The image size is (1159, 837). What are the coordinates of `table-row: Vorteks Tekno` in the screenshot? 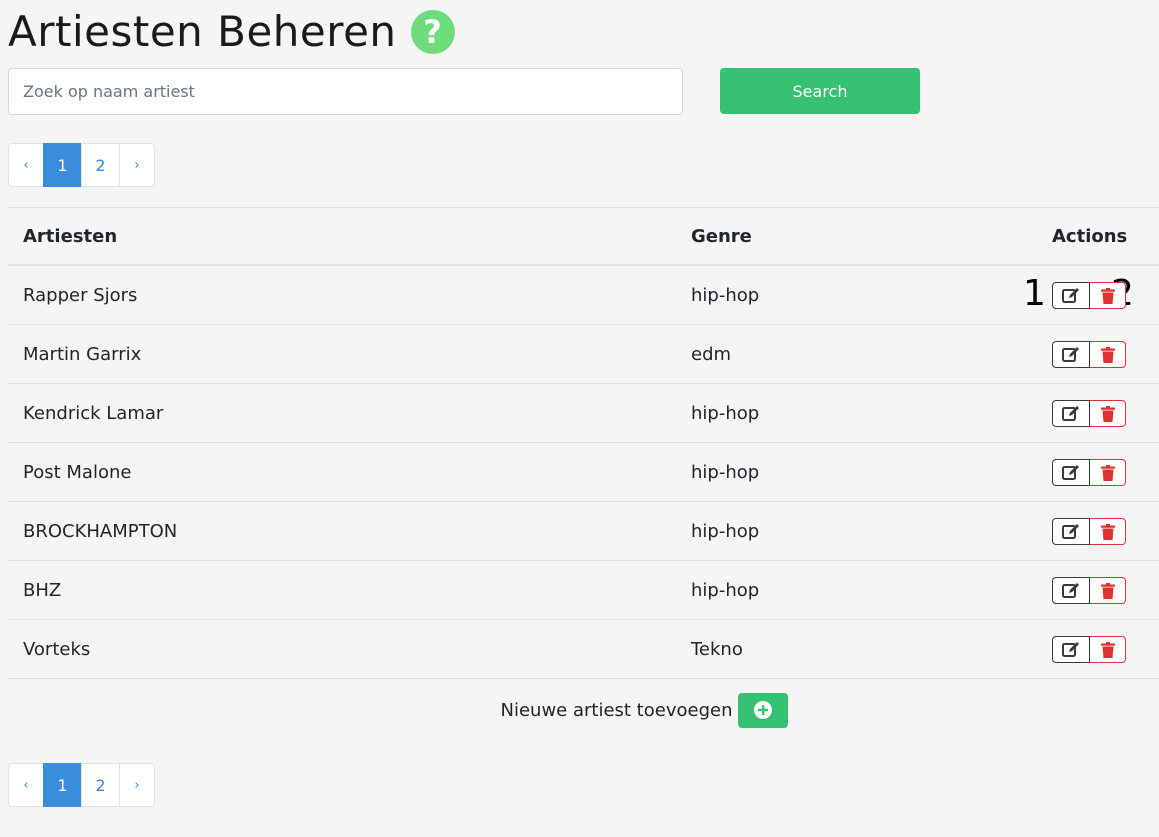 It's located at (583, 649).